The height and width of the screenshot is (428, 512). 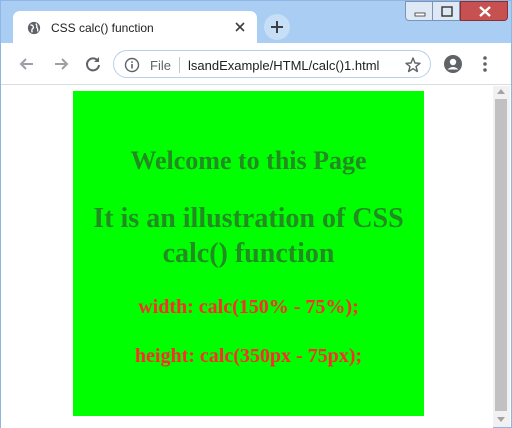 I want to click on new-tab-button, so click(x=277, y=27).